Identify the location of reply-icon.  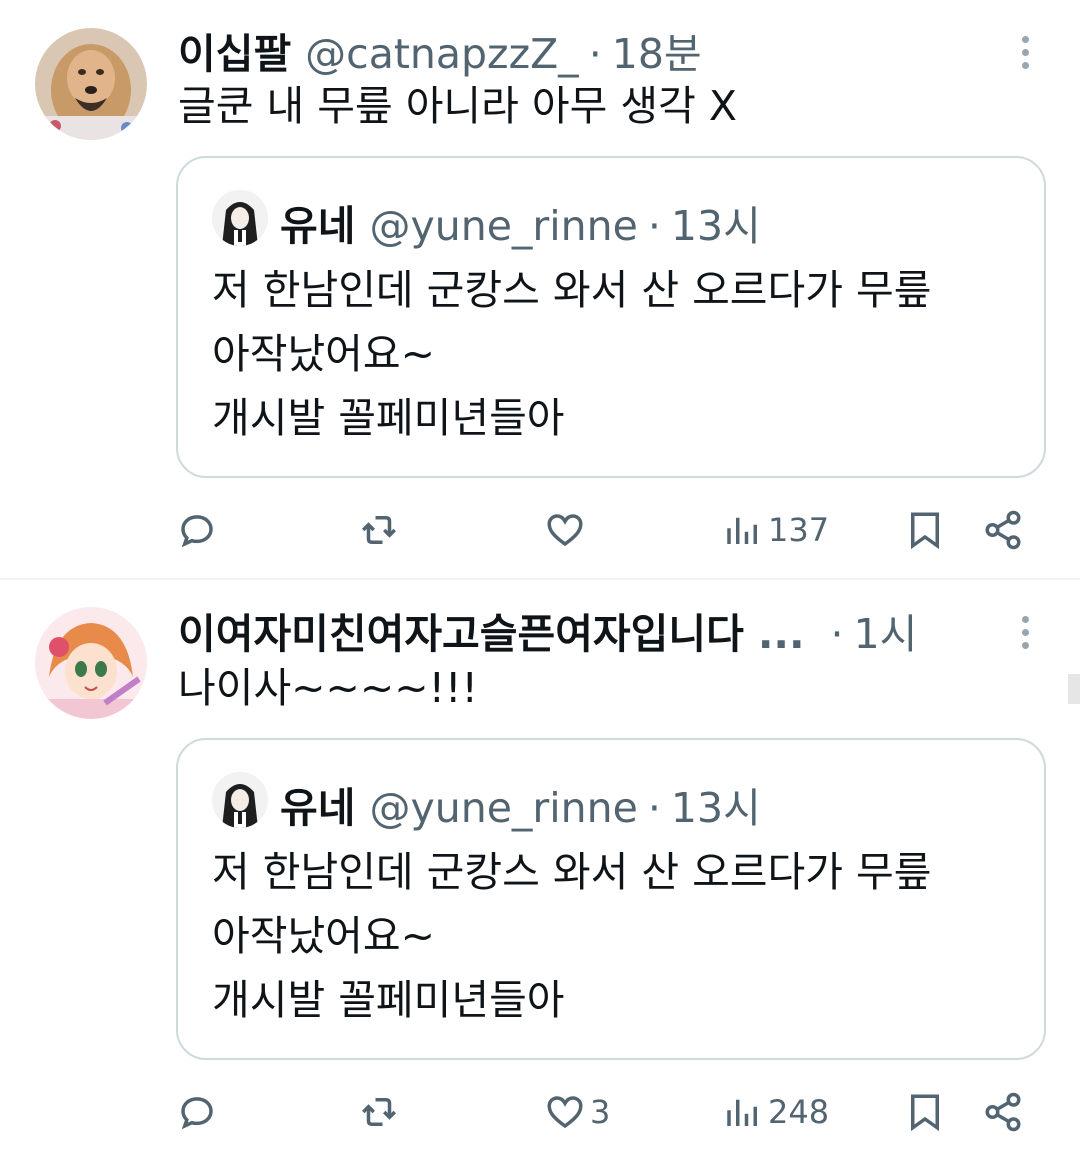
(197, 1113).